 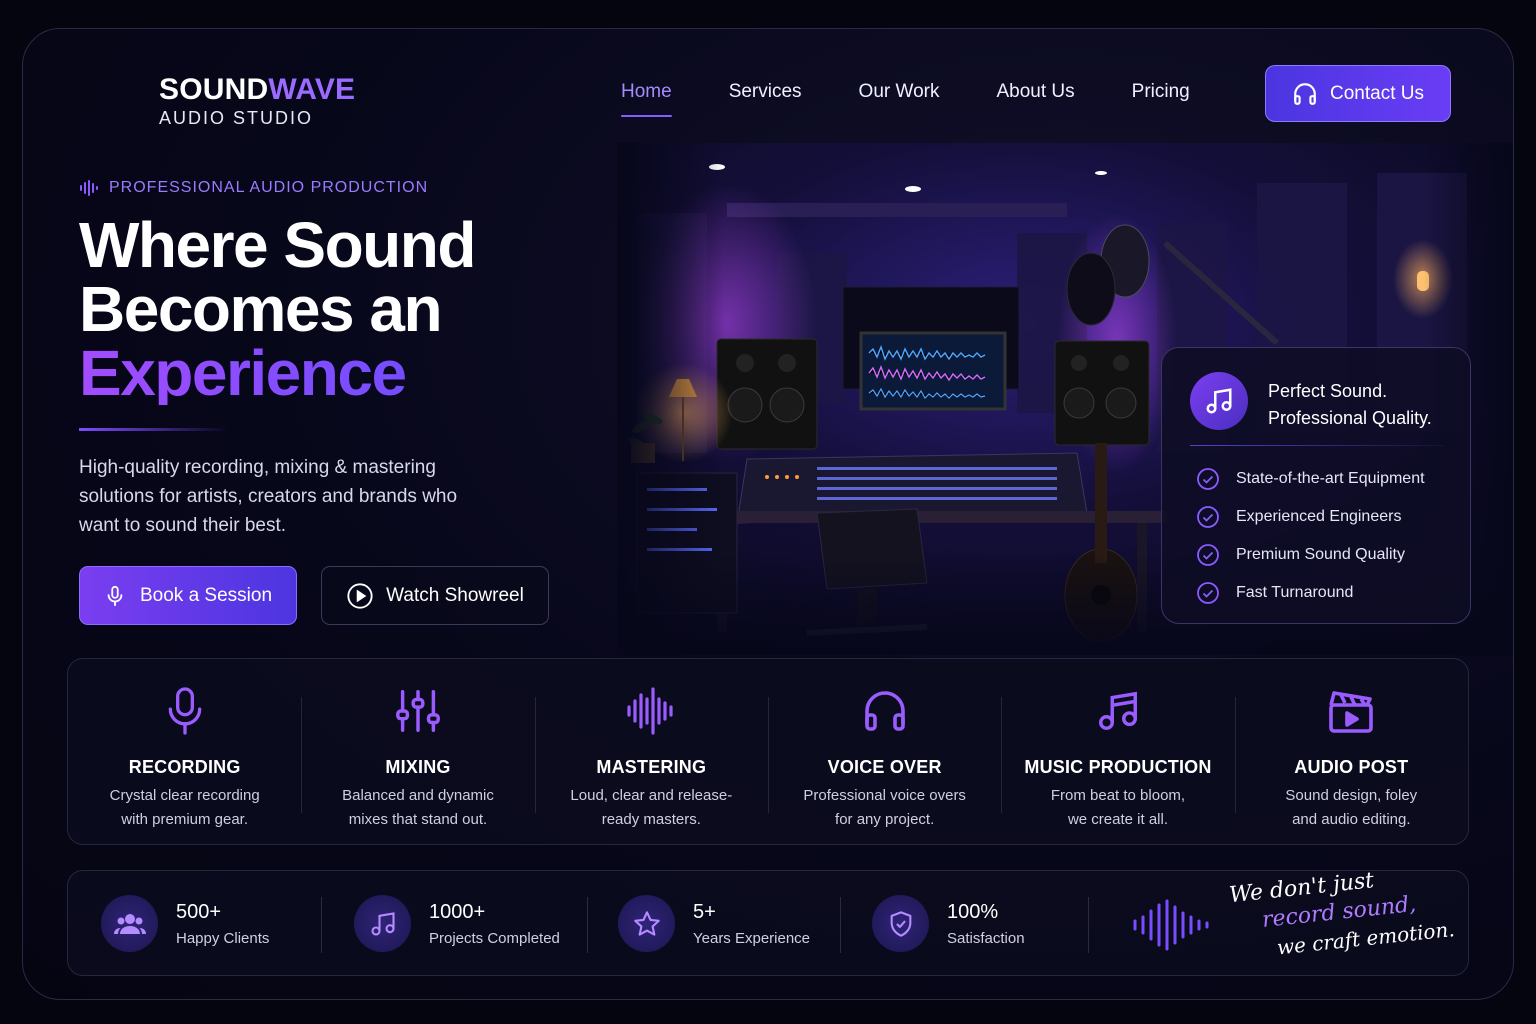 What do you see at coordinates (1319, 516) in the screenshot?
I see `feature-label: Experienced Engineers` at bounding box center [1319, 516].